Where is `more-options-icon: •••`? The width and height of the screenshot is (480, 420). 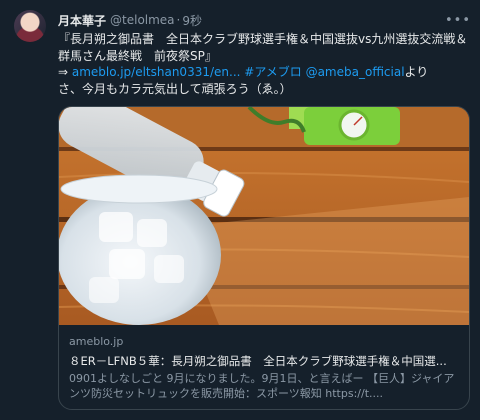
more-options-icon: ••• is located at coordinates (458, 20).